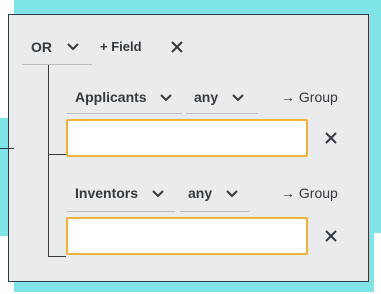 This screenshot has height=294, width=381. I want to click on add-field-button: + Field, so click(121, 46).